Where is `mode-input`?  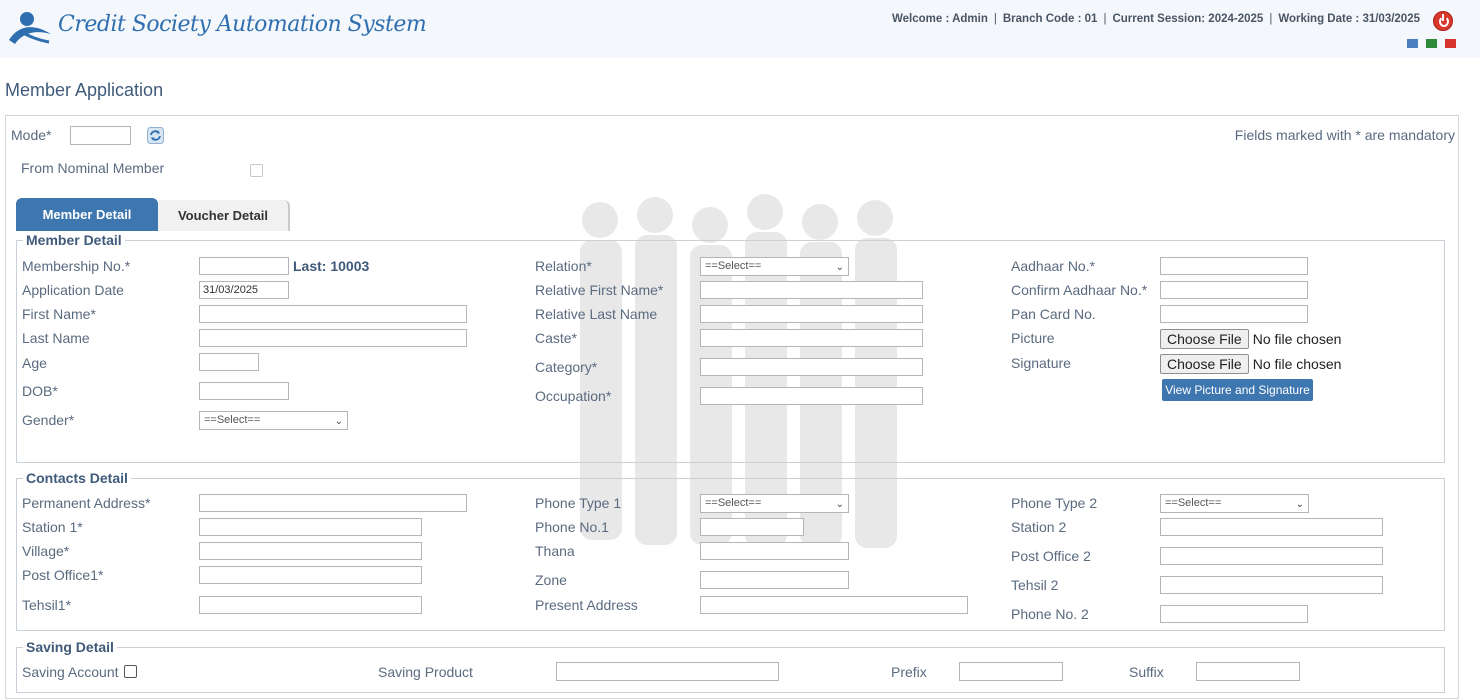
mode-input is located at coordinates (100, 135).